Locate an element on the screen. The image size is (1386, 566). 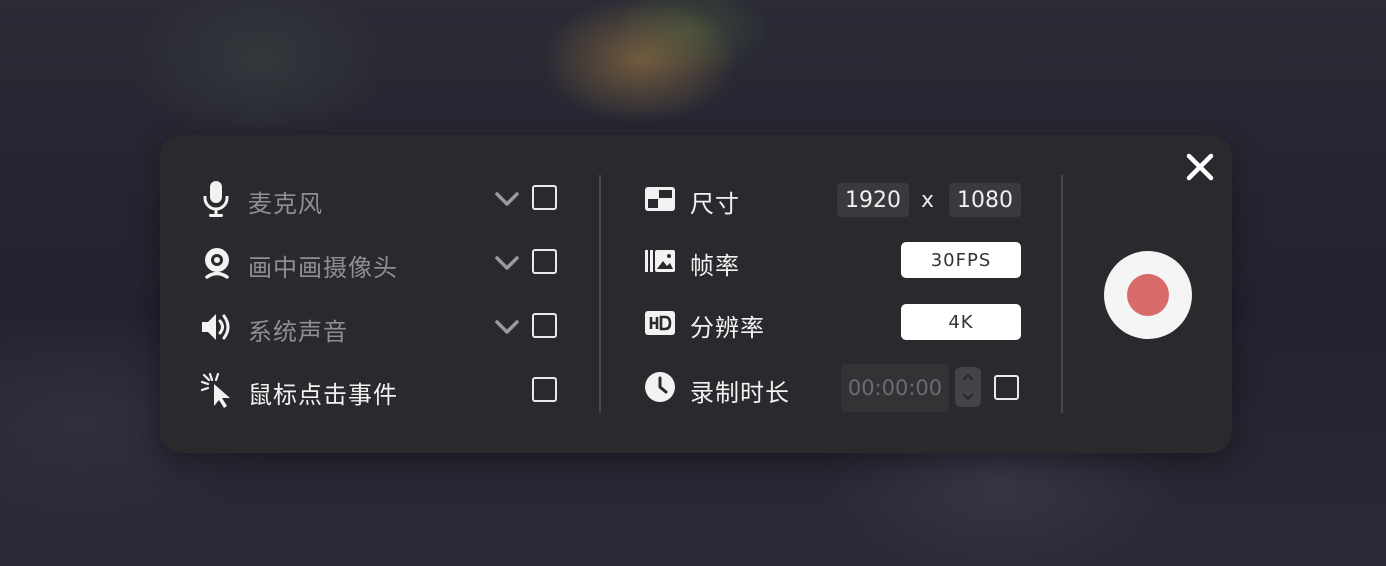
screen-size-icon is located at coordinates (660, 199).